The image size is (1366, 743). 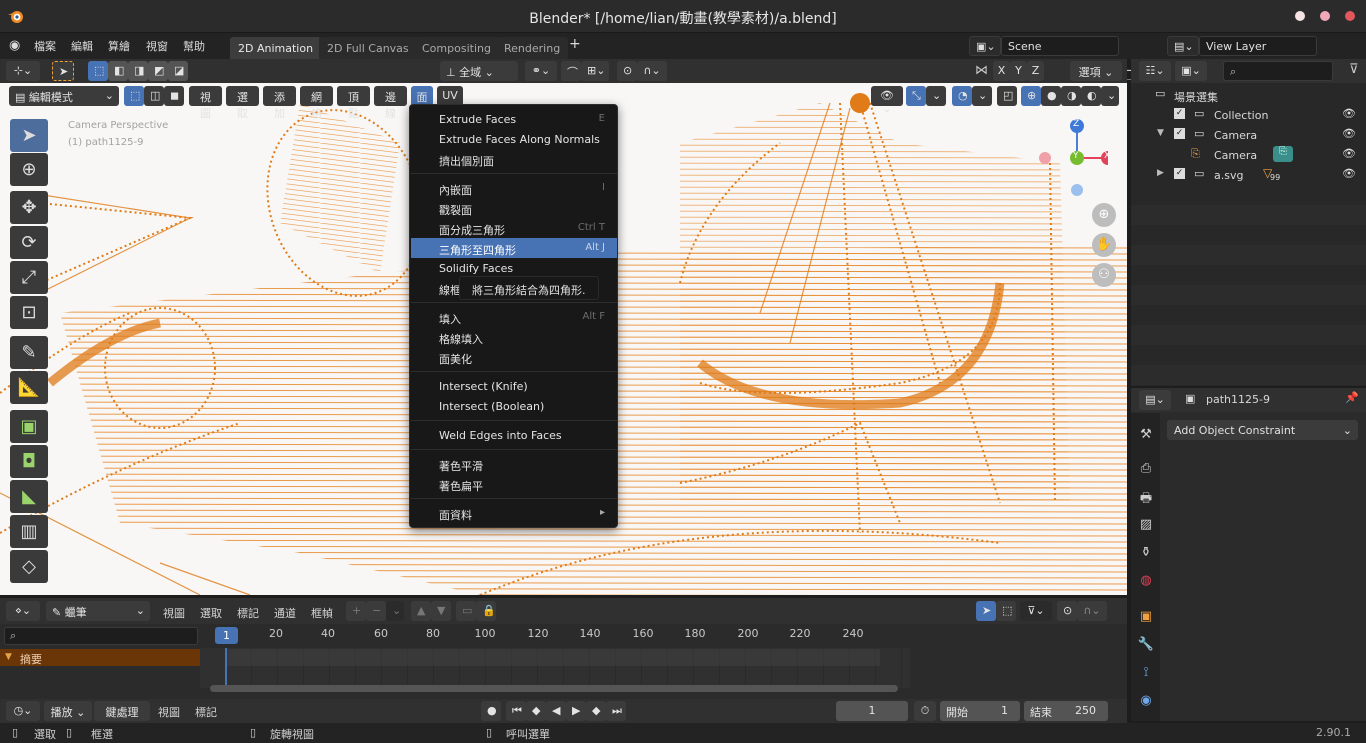 I want to click on loop-cut-tool: ▥, so click(x=29, y=531).